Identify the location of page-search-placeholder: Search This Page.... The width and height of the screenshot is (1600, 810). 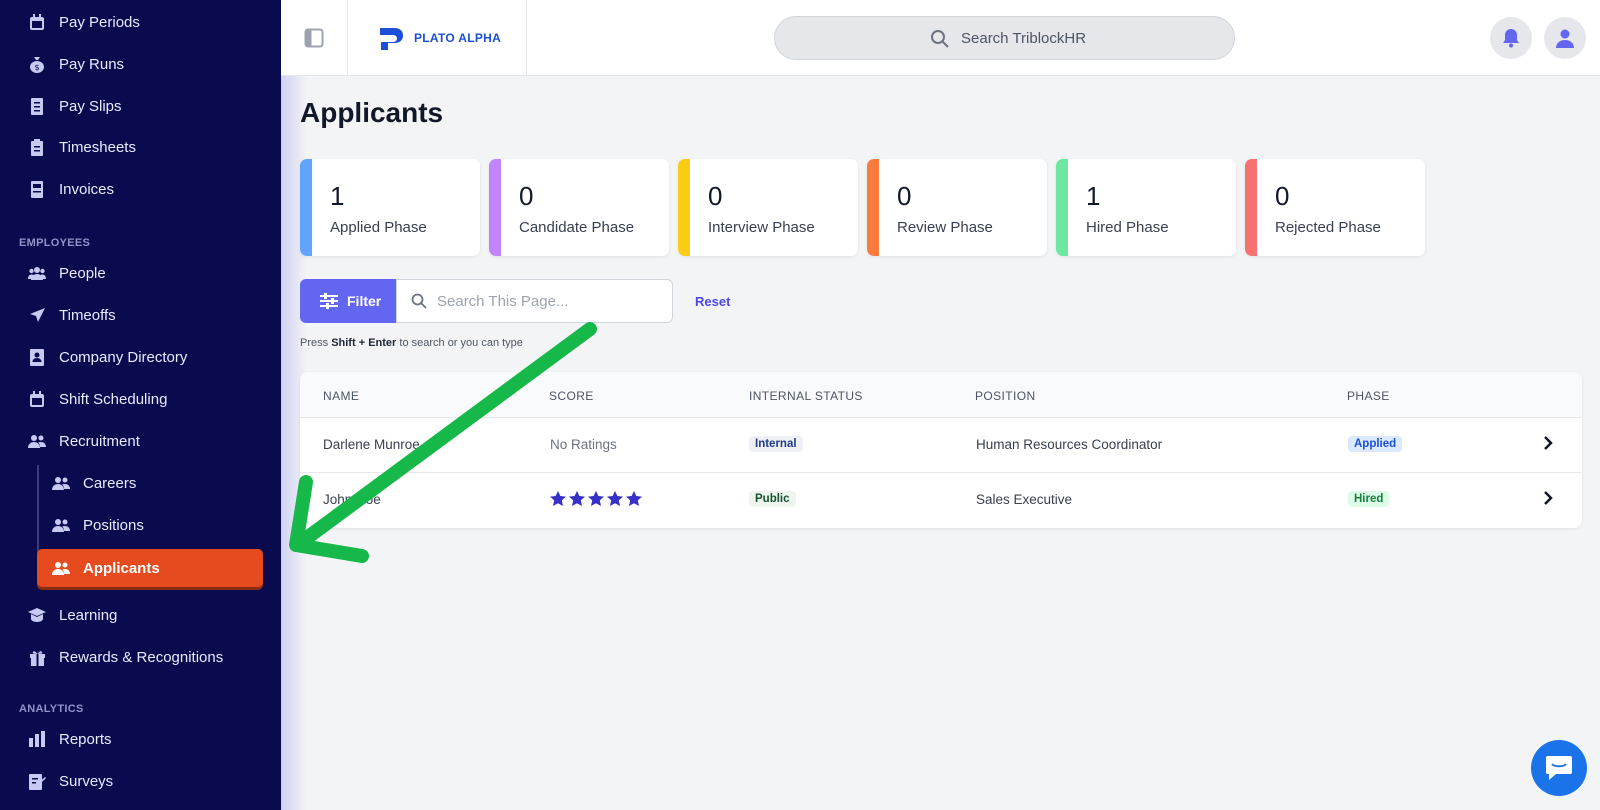
(503, 301).